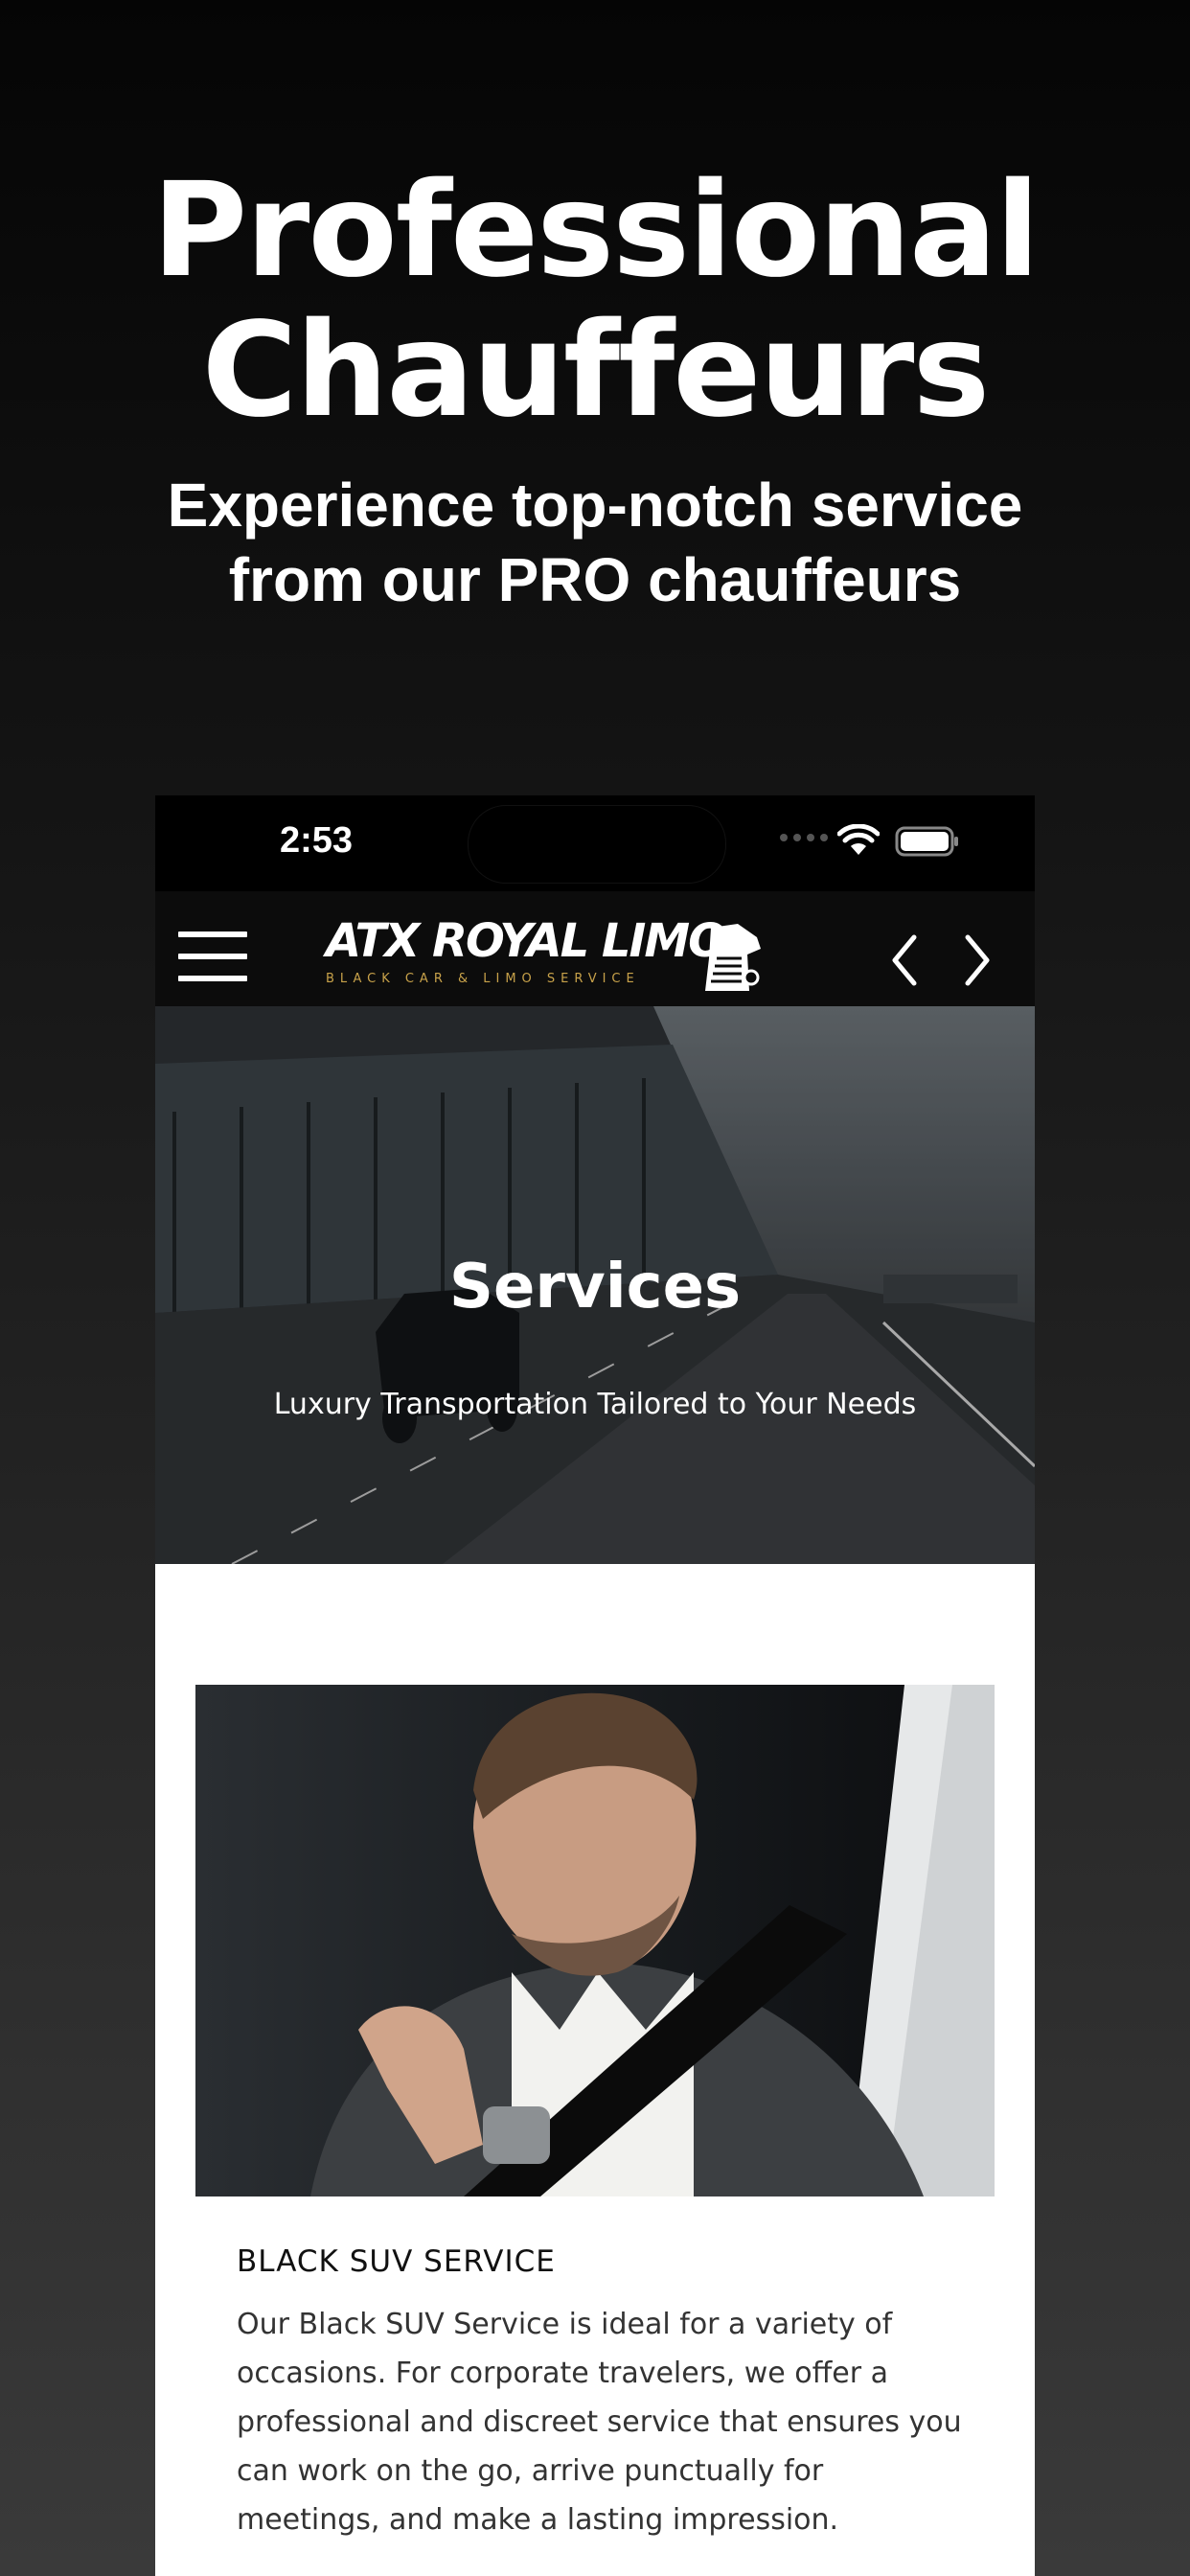  I want to click on wifi-icon, so click(858, 839).